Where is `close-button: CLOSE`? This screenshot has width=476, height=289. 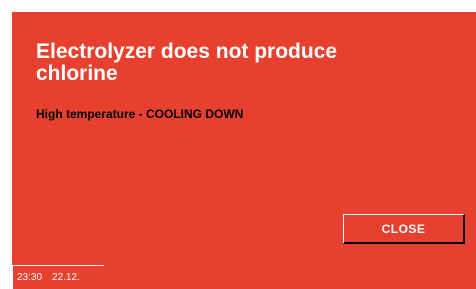
close-button: CLOSE is located at coordinates (404, 229).